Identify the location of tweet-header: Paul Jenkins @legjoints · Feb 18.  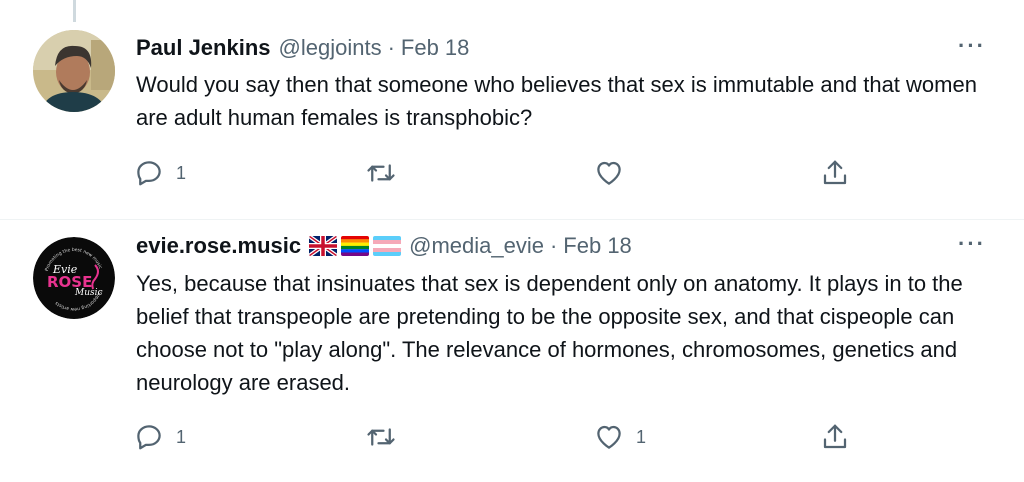
(302, 48).